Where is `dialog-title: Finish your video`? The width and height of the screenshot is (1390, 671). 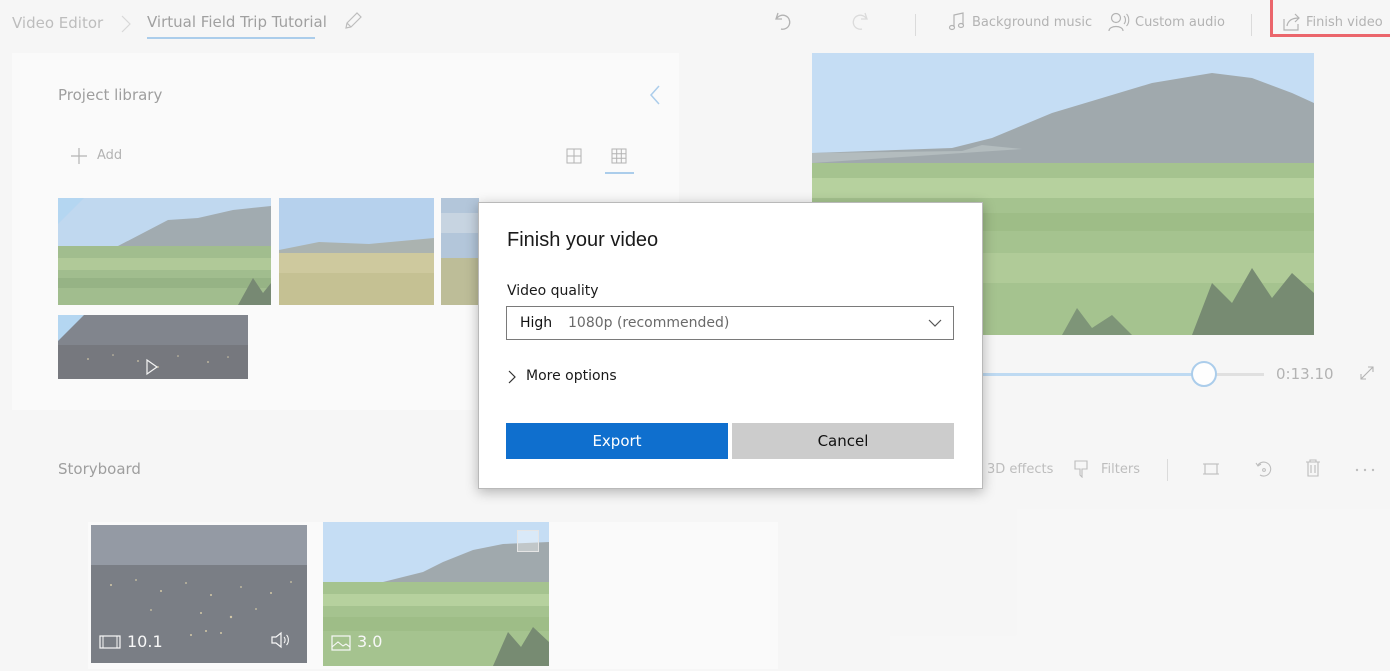
dialog-title: Finish your video is located at coordinates (583, 240).